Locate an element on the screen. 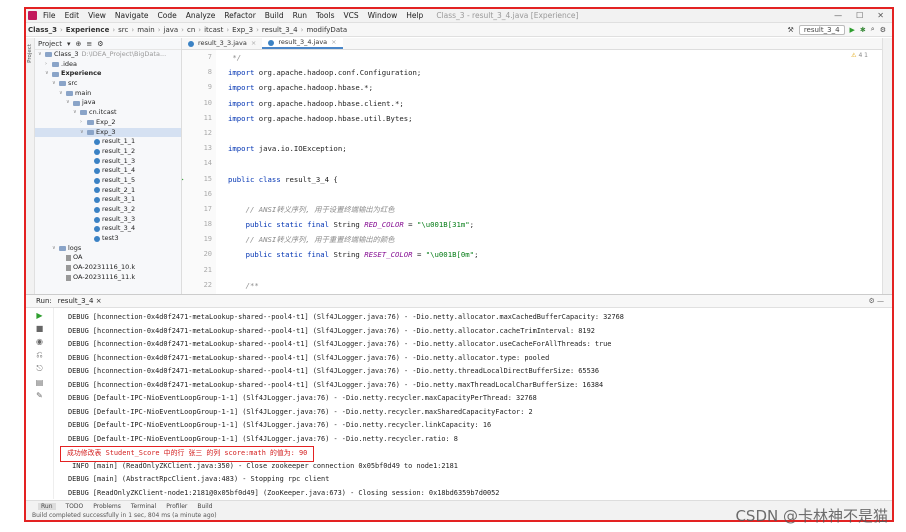 The image size is (906, 532). tree-item: result_1_3 is located at coordinates (108, 162).